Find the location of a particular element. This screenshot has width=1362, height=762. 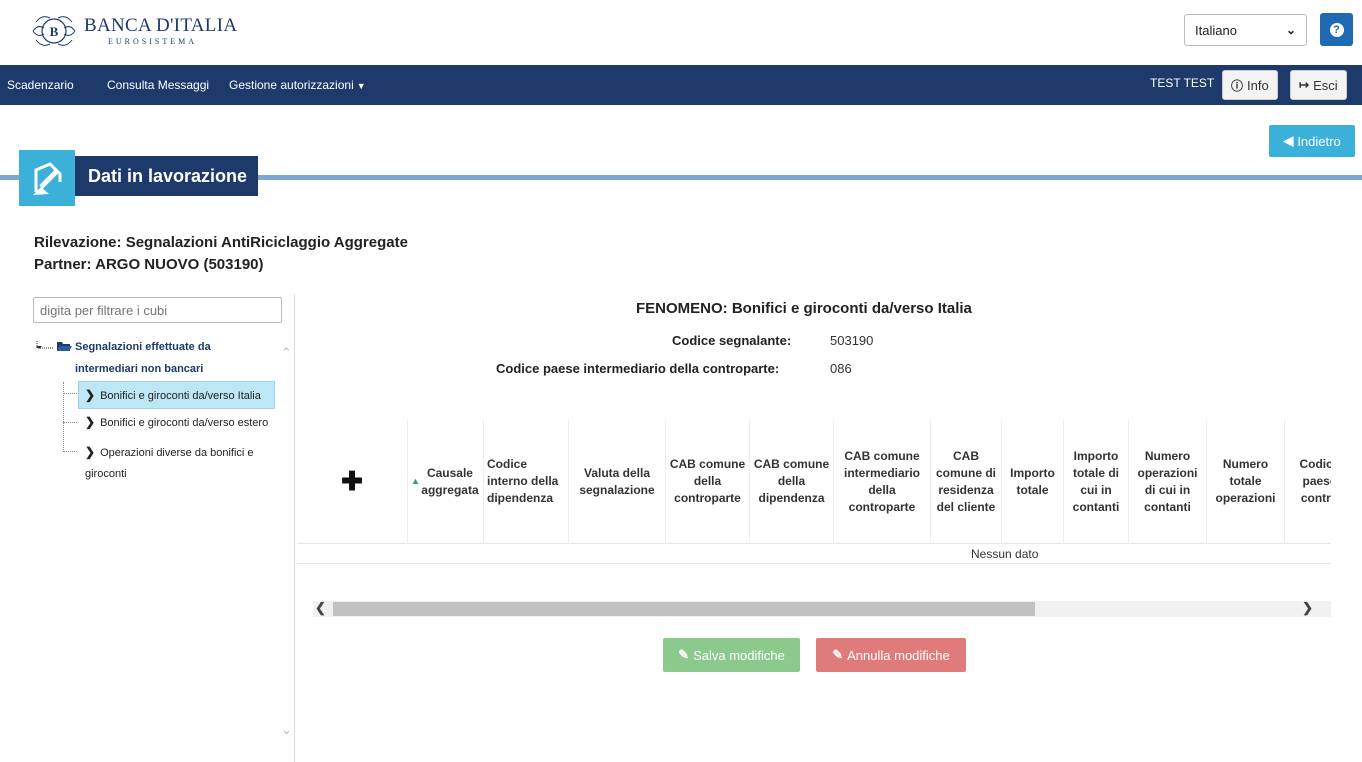

tree-item-bonifici-estero: ❯ Bonifici e giroconti da/verso estero is located at coordinates (173, 422).